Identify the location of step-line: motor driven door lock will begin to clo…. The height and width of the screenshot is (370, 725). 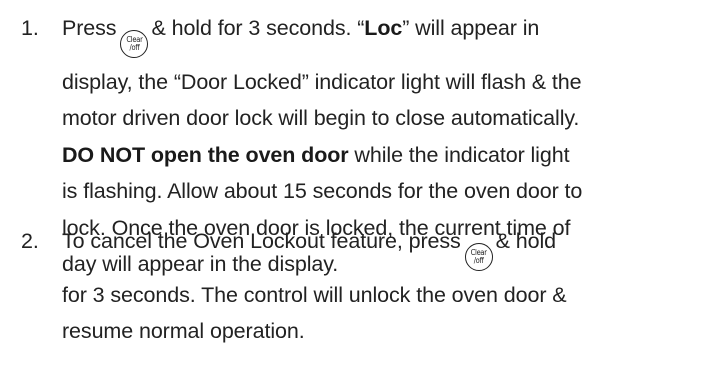
(321, 118).